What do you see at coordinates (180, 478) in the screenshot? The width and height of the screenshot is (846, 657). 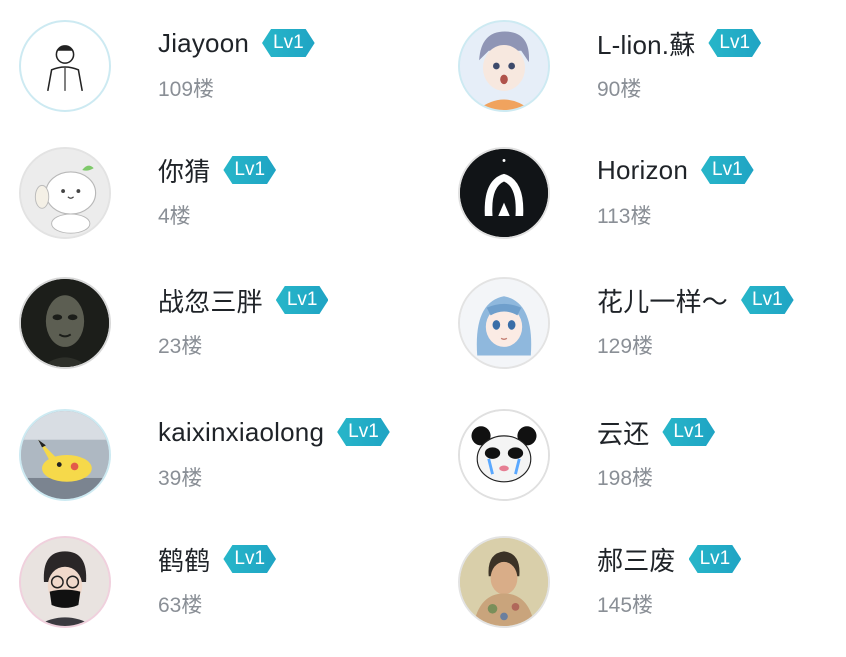 I see `floor-count: 39楼` at bounding box center [180, 478].